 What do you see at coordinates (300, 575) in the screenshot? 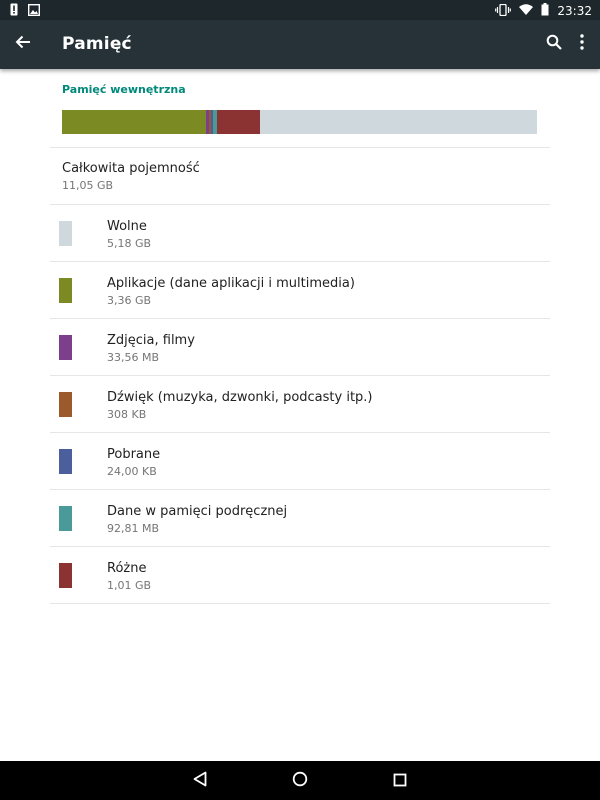
I see `category-row-misc: Różne 1,01 GB` at bounding box center [300, 575].